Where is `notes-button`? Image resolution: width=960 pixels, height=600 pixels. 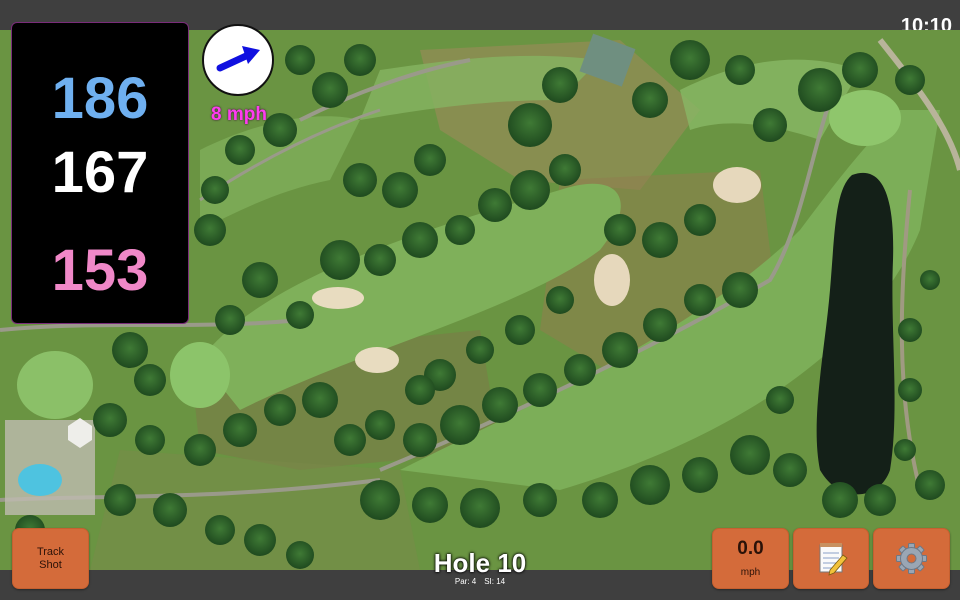
notes-button is located at coordinates (831, 558).